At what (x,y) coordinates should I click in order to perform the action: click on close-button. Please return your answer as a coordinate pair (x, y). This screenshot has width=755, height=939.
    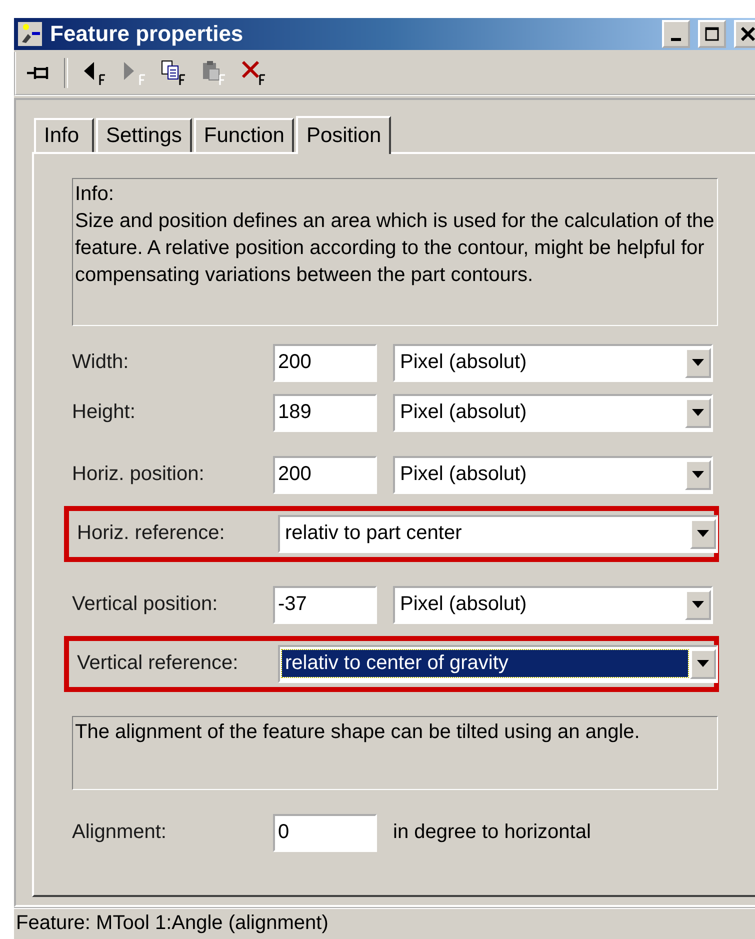
    Looking at the image, I should click on (744, 34).